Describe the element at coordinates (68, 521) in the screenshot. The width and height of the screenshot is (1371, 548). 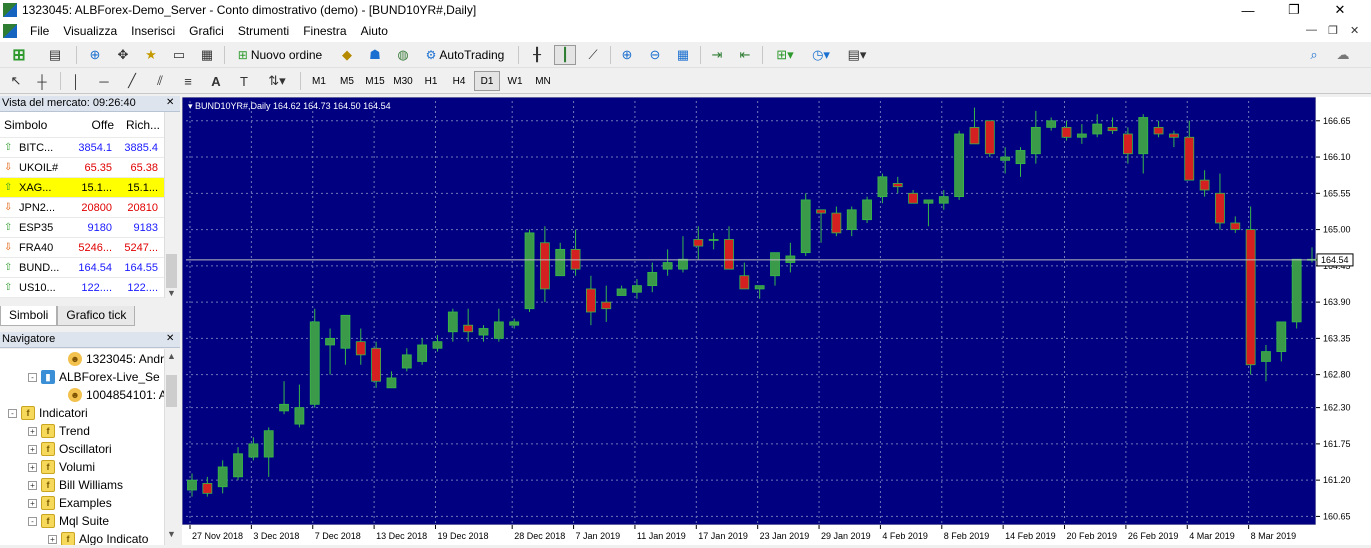
I see `navigator-item: - f Mql Suite` at that location.